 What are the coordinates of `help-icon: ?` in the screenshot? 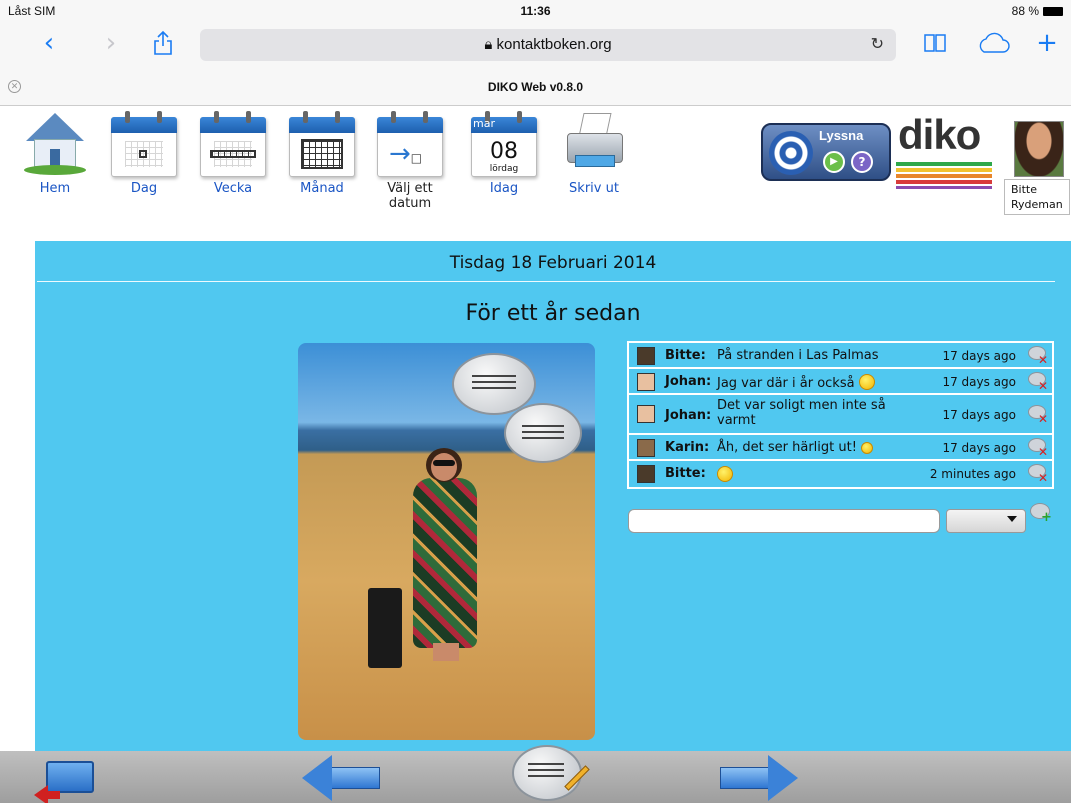 It's located at (862, 162).